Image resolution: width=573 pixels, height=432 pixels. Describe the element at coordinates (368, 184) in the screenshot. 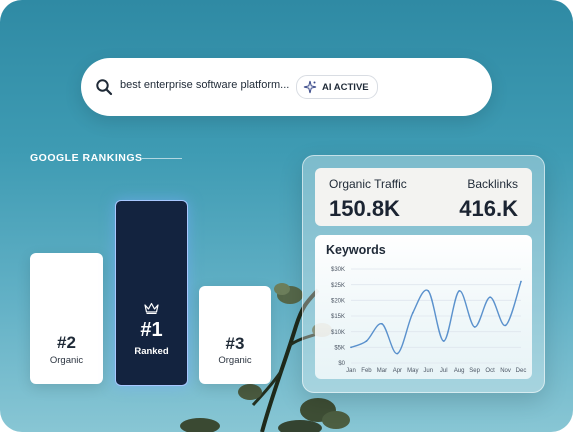

I see `organic-traffic-label: Organic Traffic` at that location.